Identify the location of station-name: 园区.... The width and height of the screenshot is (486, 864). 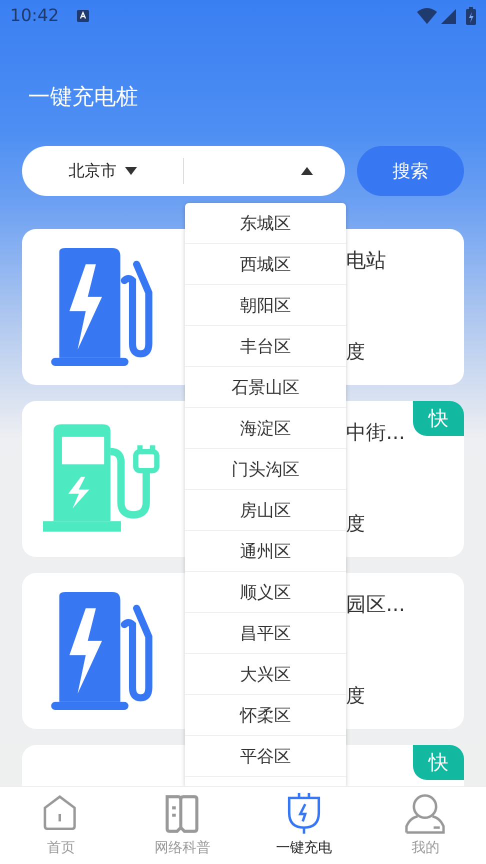
(376, 604).